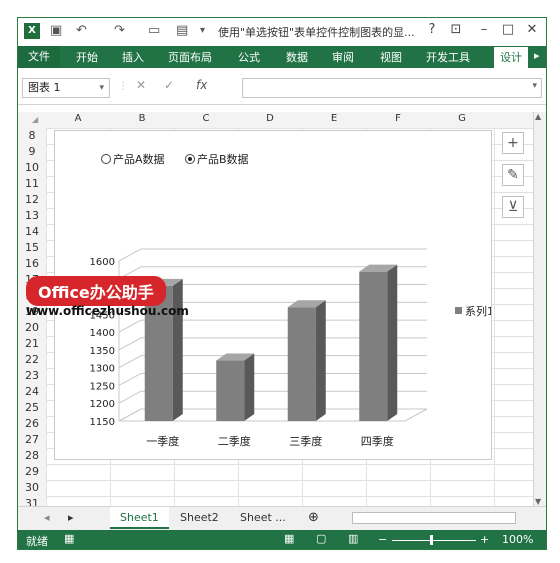 The height and width of the screenshot is (563, 560). What do you see at coordinates (538, 501) in the screenshot?
I see `scroll-down-icon: ▼` at bounding box center [538, 501].